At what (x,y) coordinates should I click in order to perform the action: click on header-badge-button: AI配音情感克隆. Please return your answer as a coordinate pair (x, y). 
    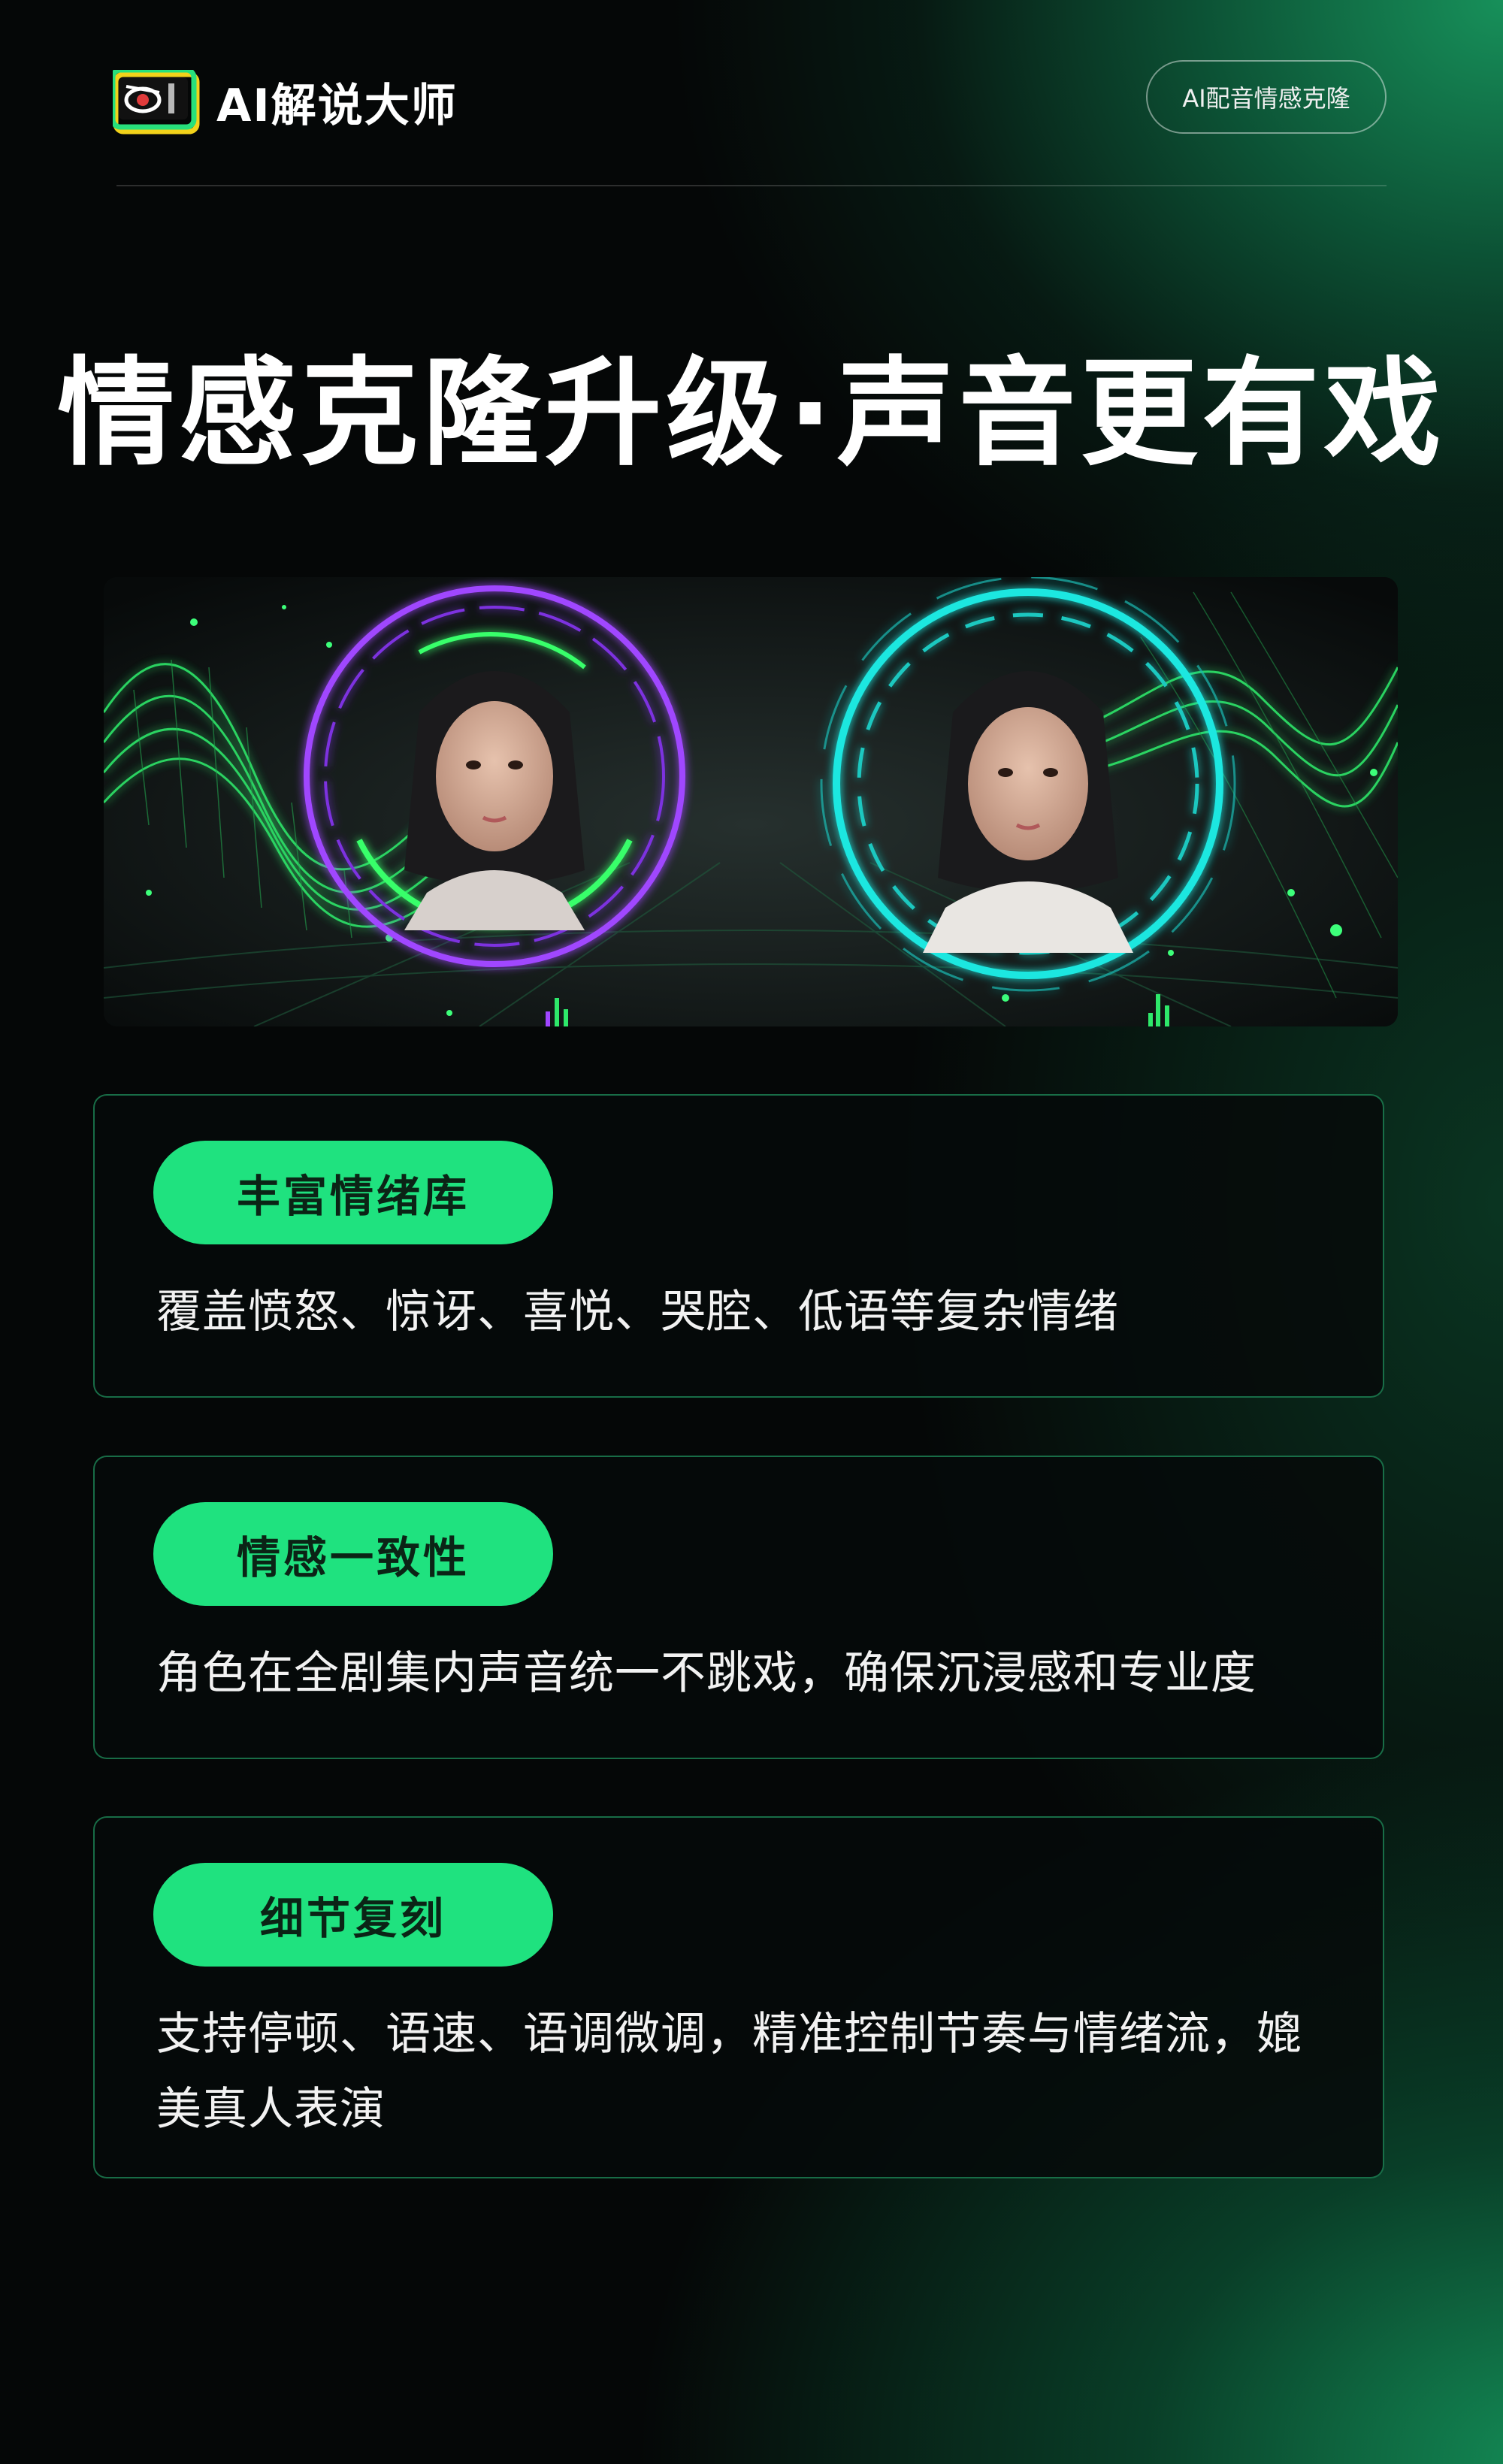
    Looking at the image, I should click on (1266, 97).